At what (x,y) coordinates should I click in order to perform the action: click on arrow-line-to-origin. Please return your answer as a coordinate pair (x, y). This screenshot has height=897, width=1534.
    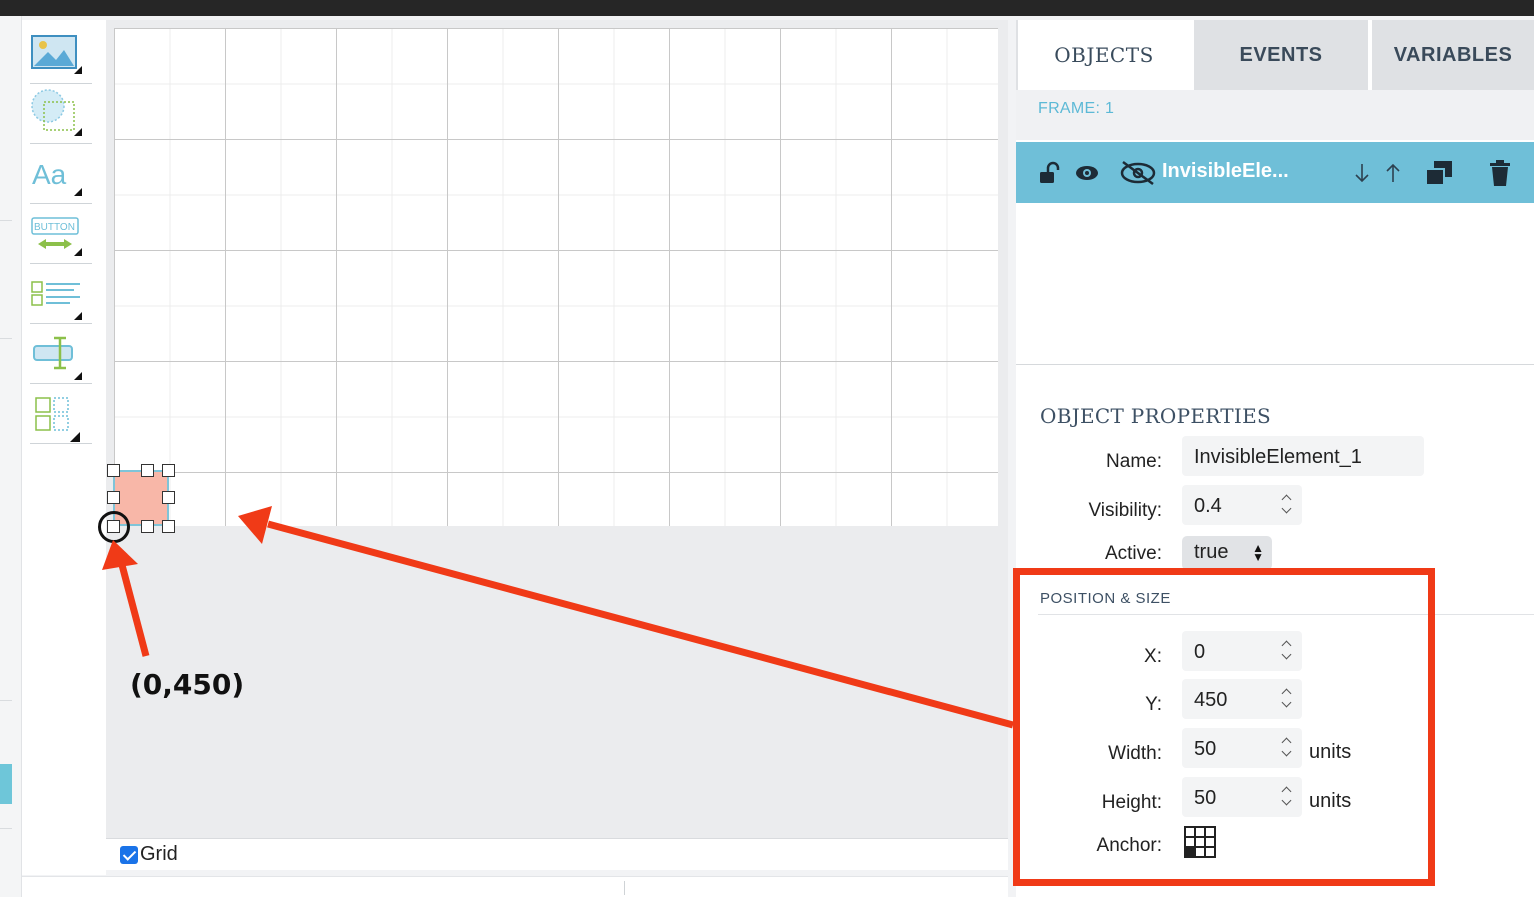
    Looking at the image, I should click on (134, 610).